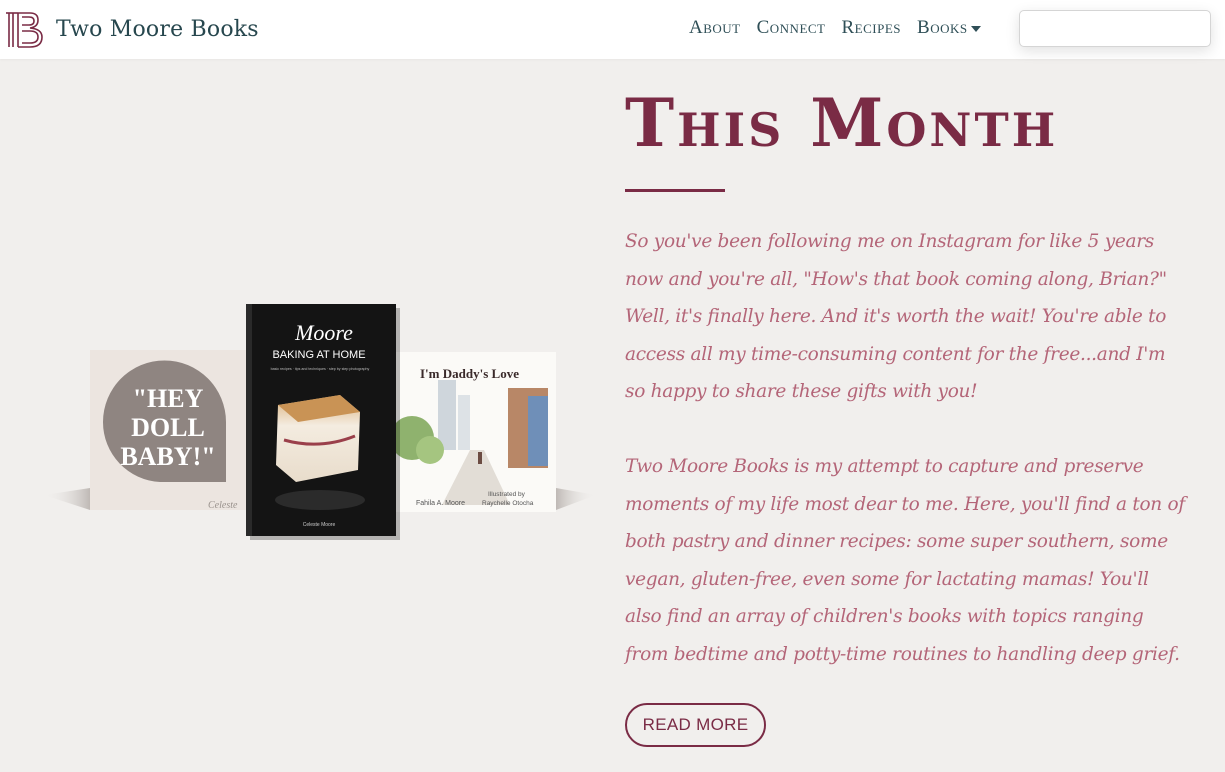  I want to click on nav-connect: Connect, so click(791, 28).